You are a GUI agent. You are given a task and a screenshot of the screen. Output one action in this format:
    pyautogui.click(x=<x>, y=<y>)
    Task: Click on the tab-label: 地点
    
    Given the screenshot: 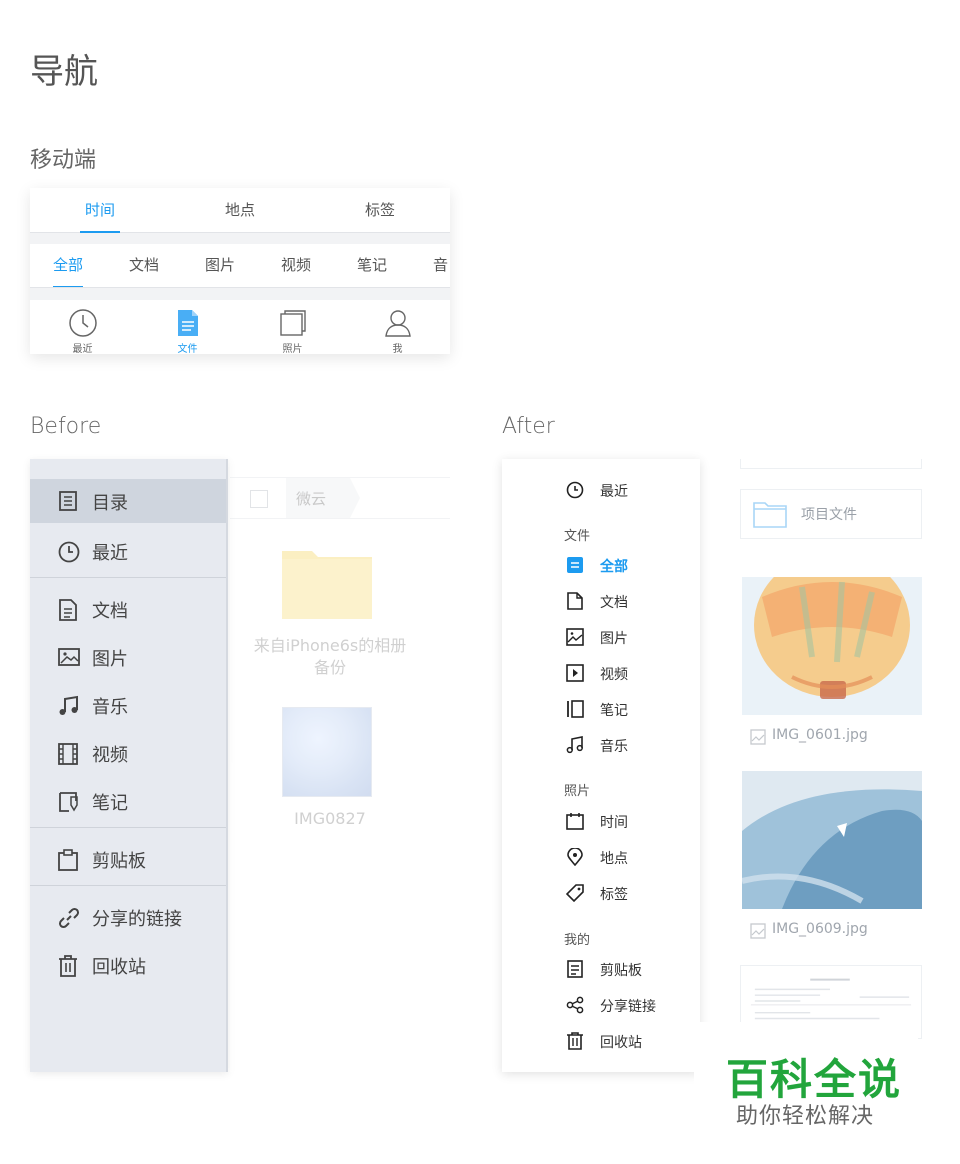 What is the action you would take?
    pyautogui.click(x=239, y=210)
    